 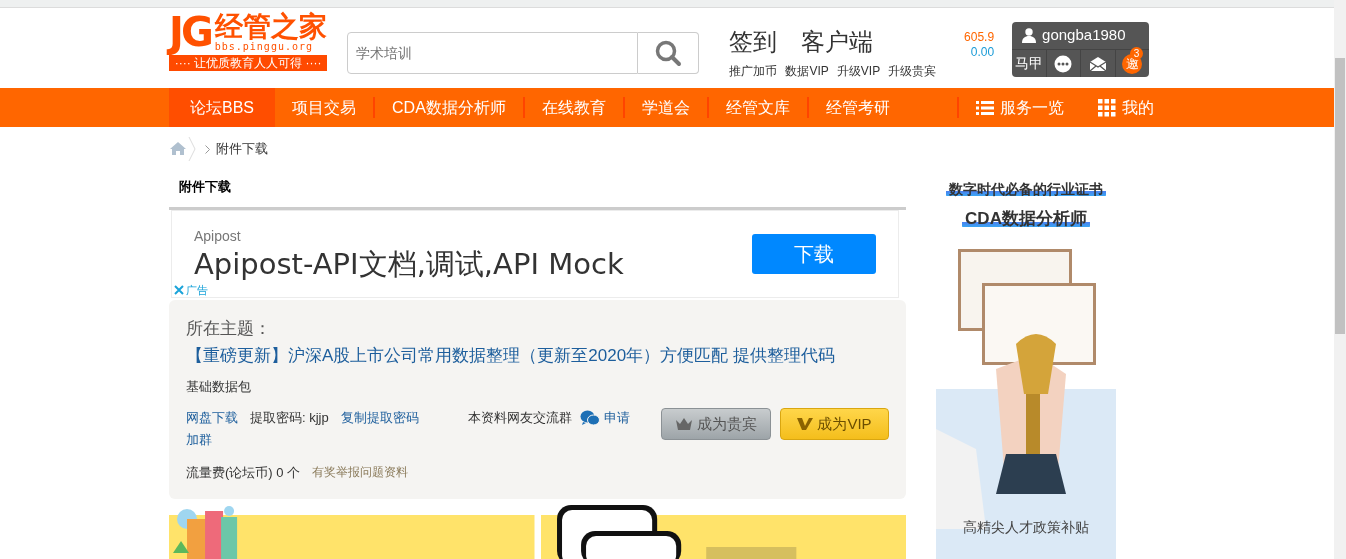 What do you see at coordinates (191, 290) in the screenshot?
I see `ad-label: 广告` at bounding box center [191, 290].